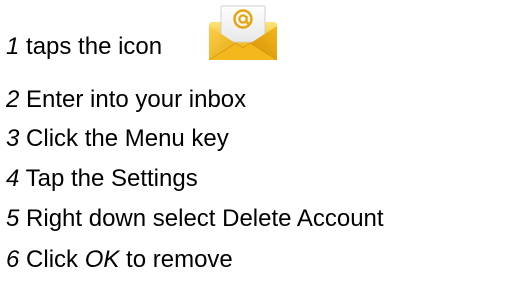 This screenshot has width=515, height=287. I want to click on step-text: taps the icon, so click(91, 46).